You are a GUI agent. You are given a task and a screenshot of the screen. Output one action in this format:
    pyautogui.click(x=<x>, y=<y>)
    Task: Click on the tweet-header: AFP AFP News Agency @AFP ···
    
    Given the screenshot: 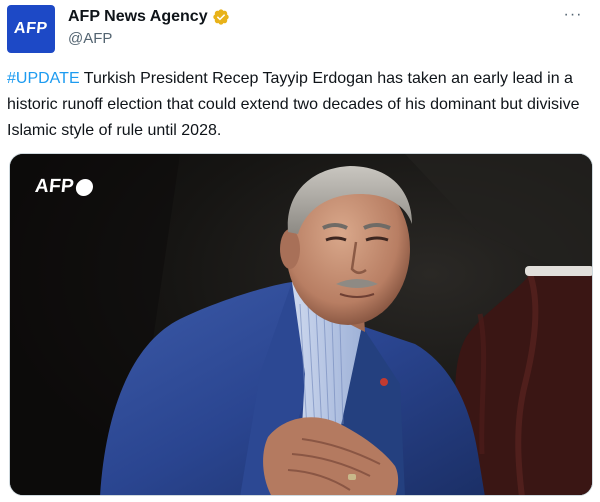 What is the action you would take?
    pyautogui.click(x=300, y=29)
    